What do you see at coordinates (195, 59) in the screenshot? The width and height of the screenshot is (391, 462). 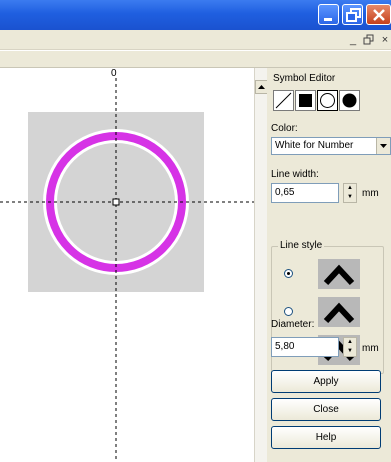 I see `toolstrip` at bounding box center [195, 59].